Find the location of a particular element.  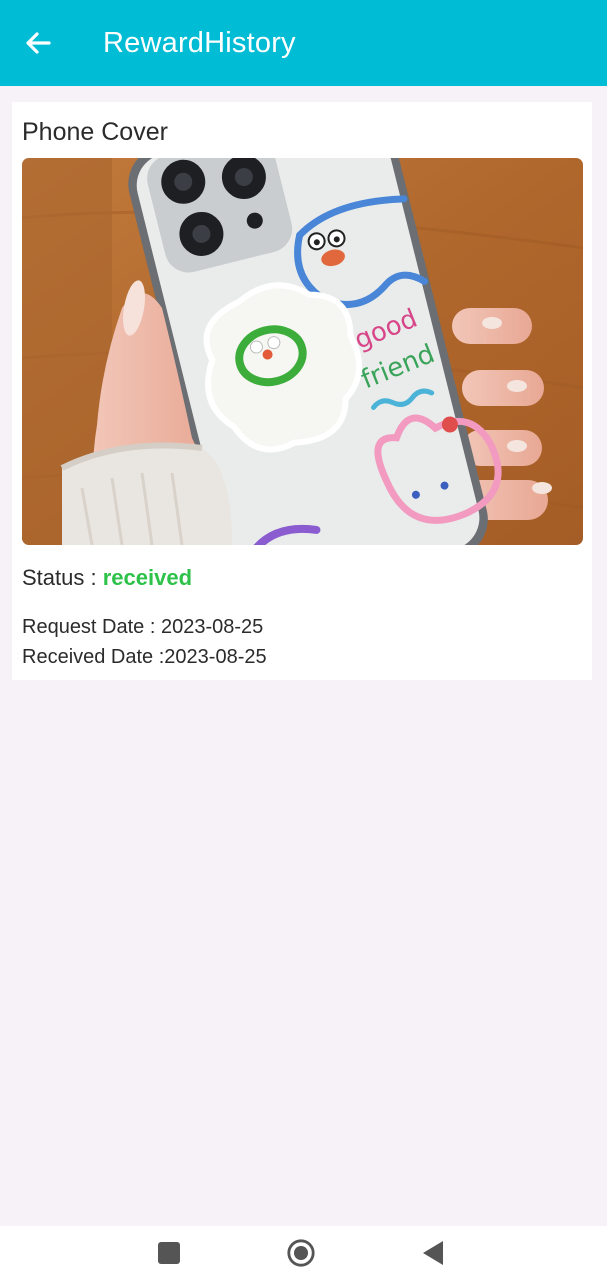

back-nav-button is located at coordinates (433, 1253).